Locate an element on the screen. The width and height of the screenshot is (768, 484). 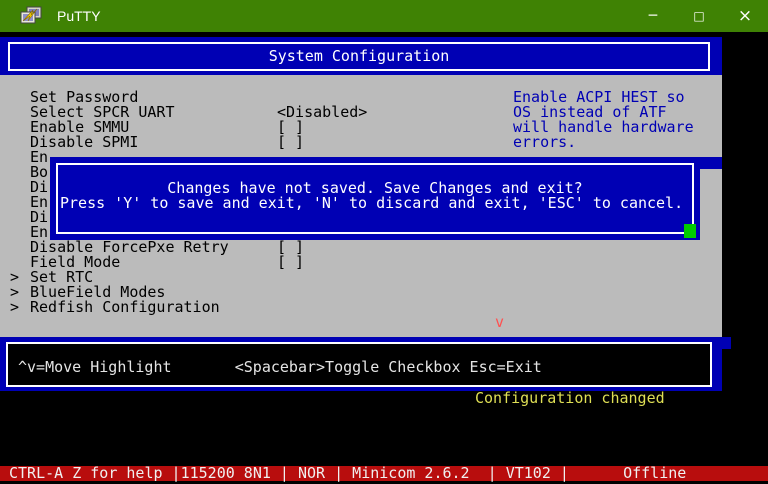
window-controls: ─ □ × is located at coordinates (699, 16).